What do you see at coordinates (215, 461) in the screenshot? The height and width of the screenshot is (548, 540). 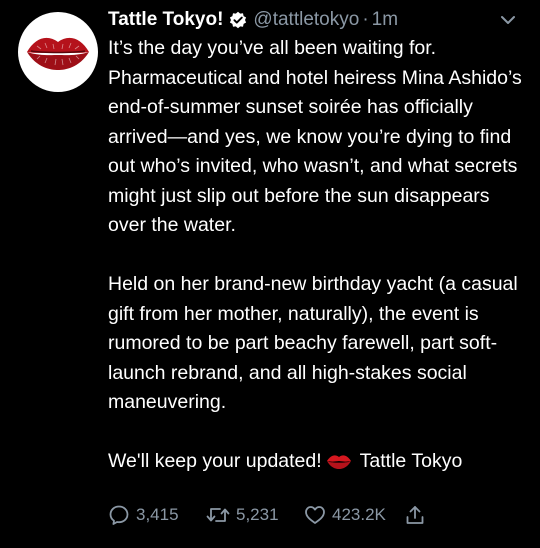 I see `signoff-text: We'll keep your updated!` at bounding box center [215, 461].